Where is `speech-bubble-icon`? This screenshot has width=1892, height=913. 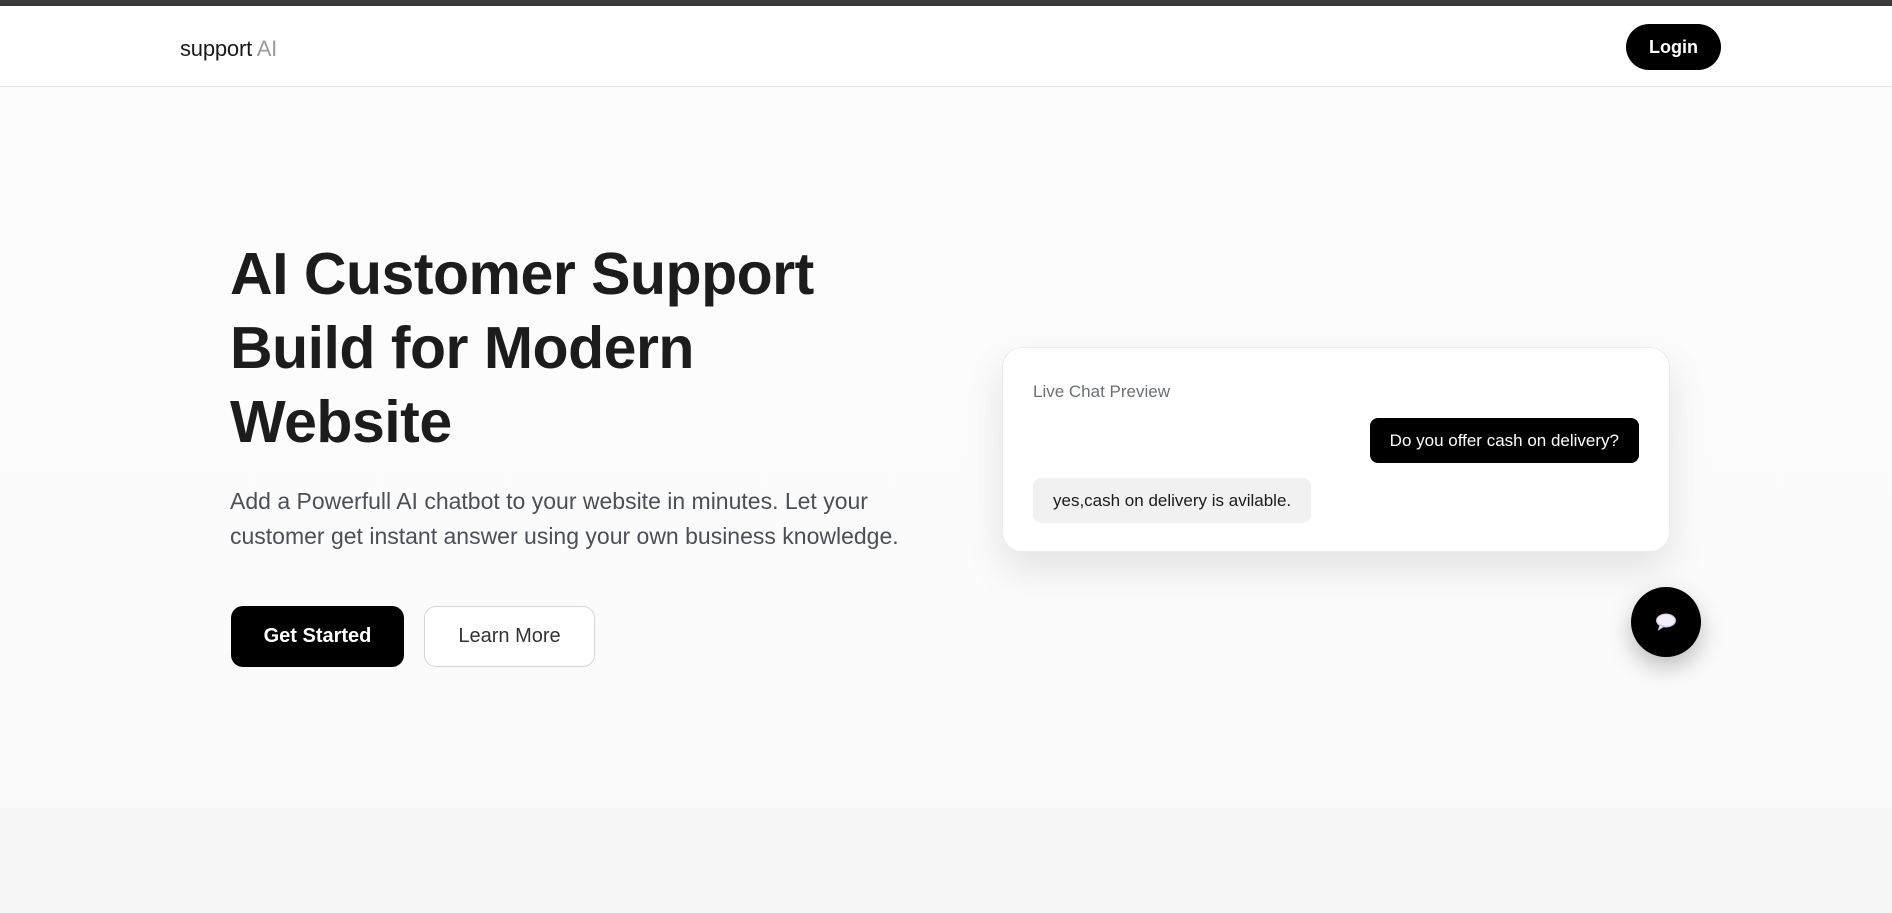 speech-bubble-icon is located at coordinates (1666, 622).